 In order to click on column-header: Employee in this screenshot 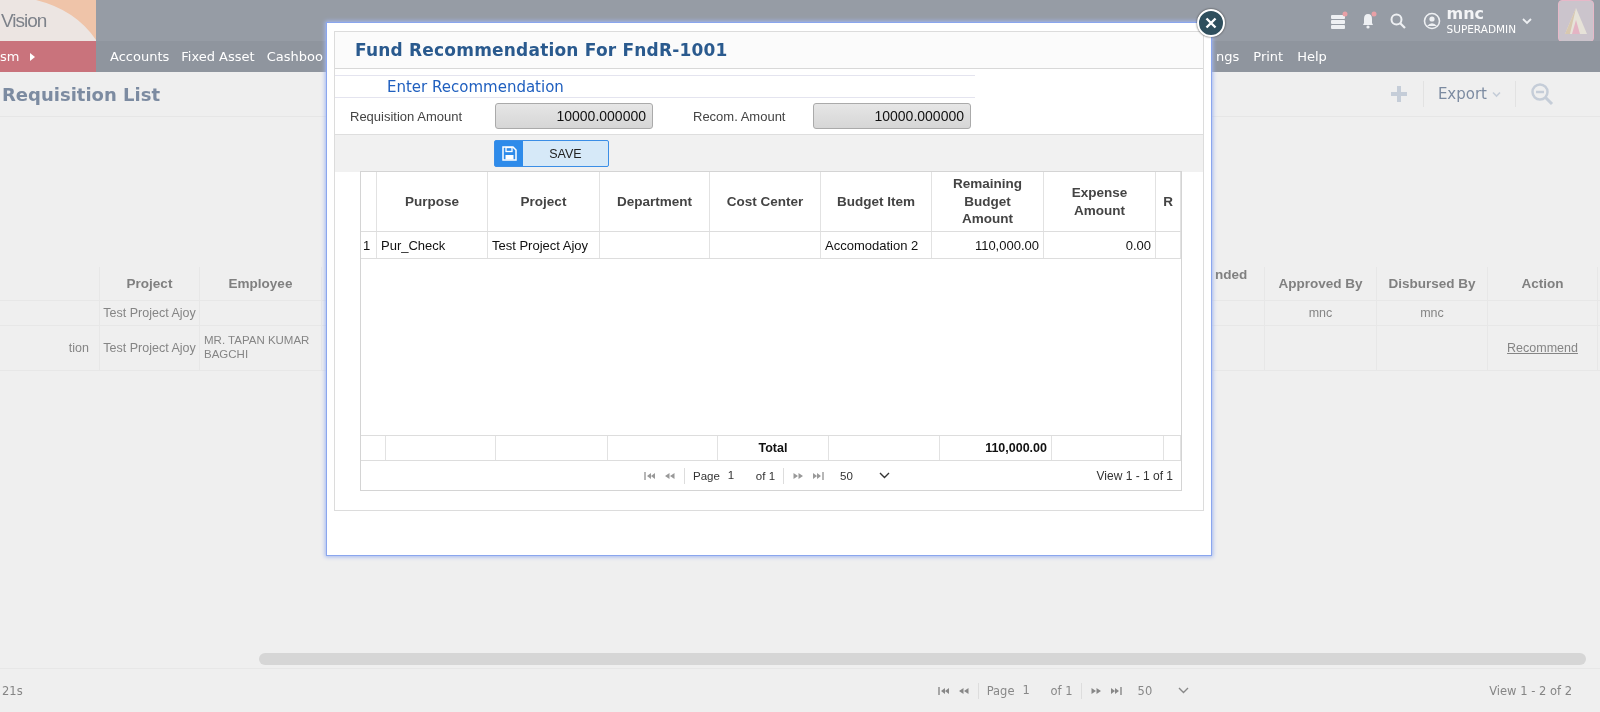, I will do `click(260, 283)`.